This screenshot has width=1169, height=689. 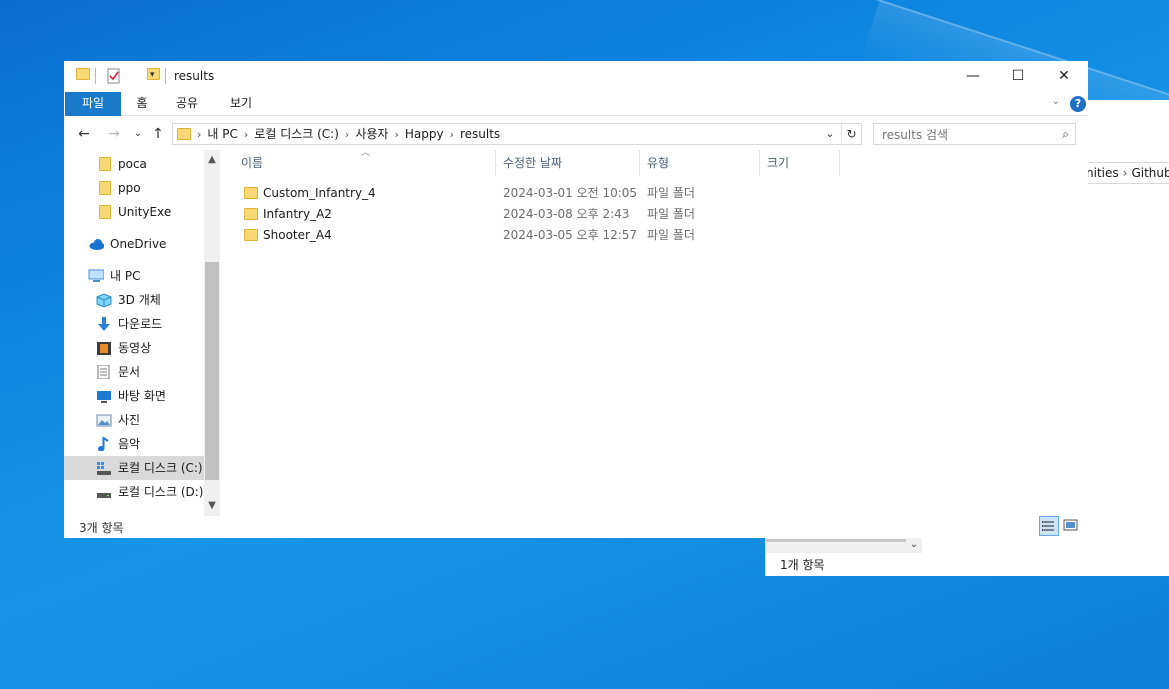 I want to click on nav-item-label: ppo, so click(x=129, y=188).